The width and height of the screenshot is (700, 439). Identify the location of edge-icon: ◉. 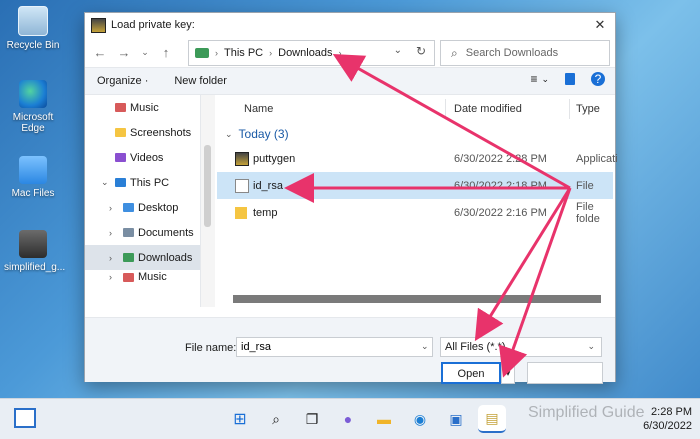
(420, 418).